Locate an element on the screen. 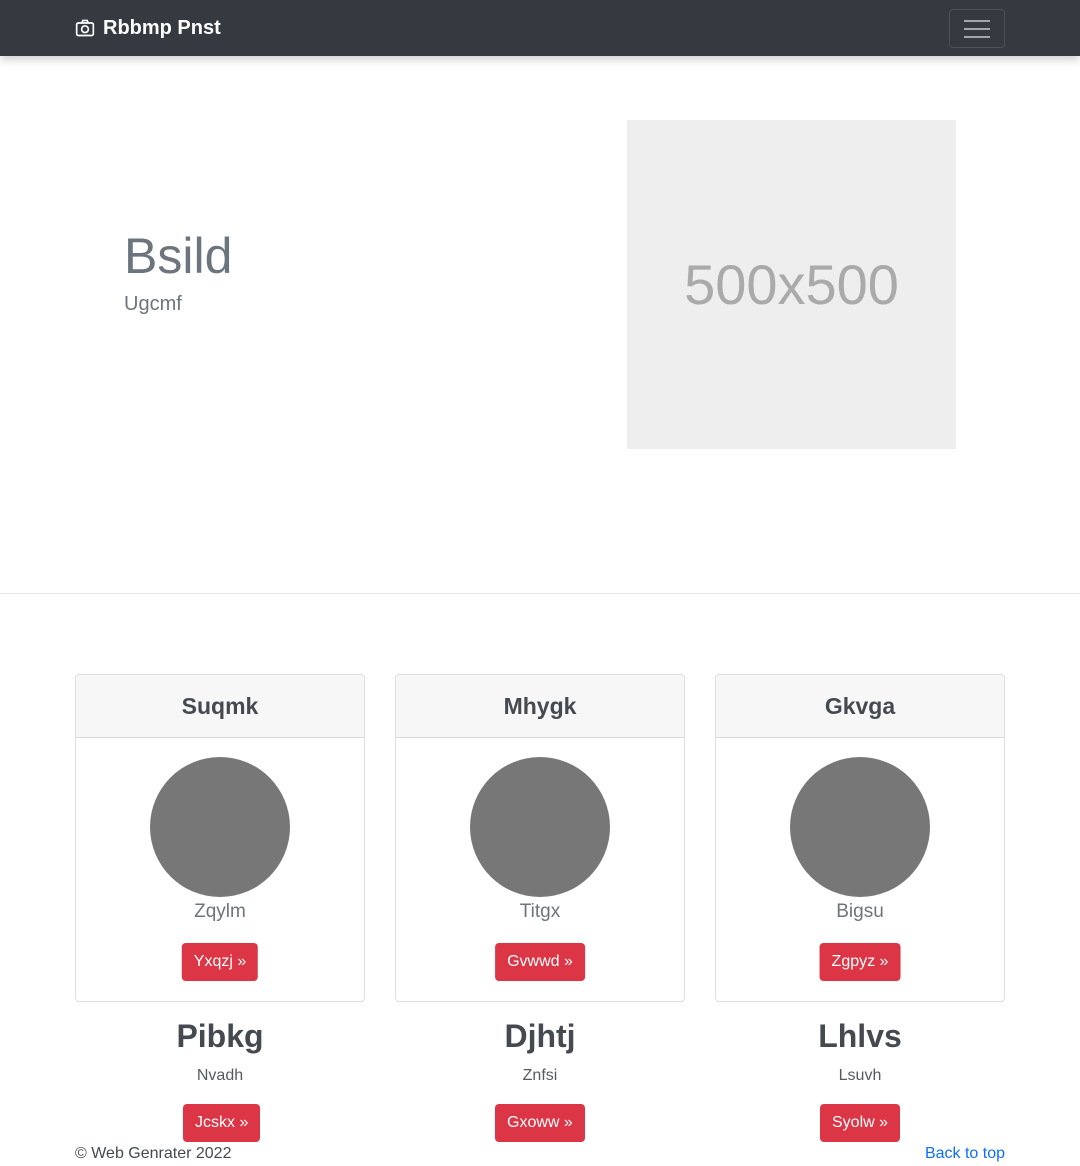 This screenshot has height=1166, width=1080. feature-subtitle: Nvadh is located at coordinates (220, 1075).